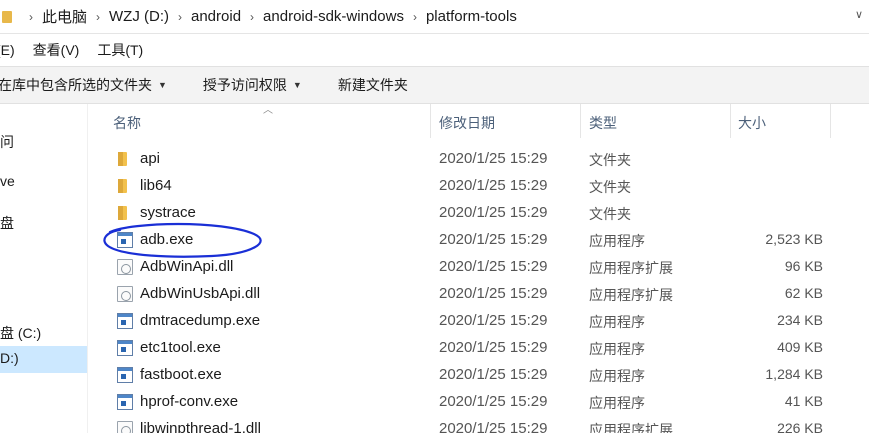 This screenshot has height=433, width=869. What do you see at coordinates (244, 85) in the screenshot?
I see `grant-access-label: 授予访问权限` at bounding box center [244, 85].